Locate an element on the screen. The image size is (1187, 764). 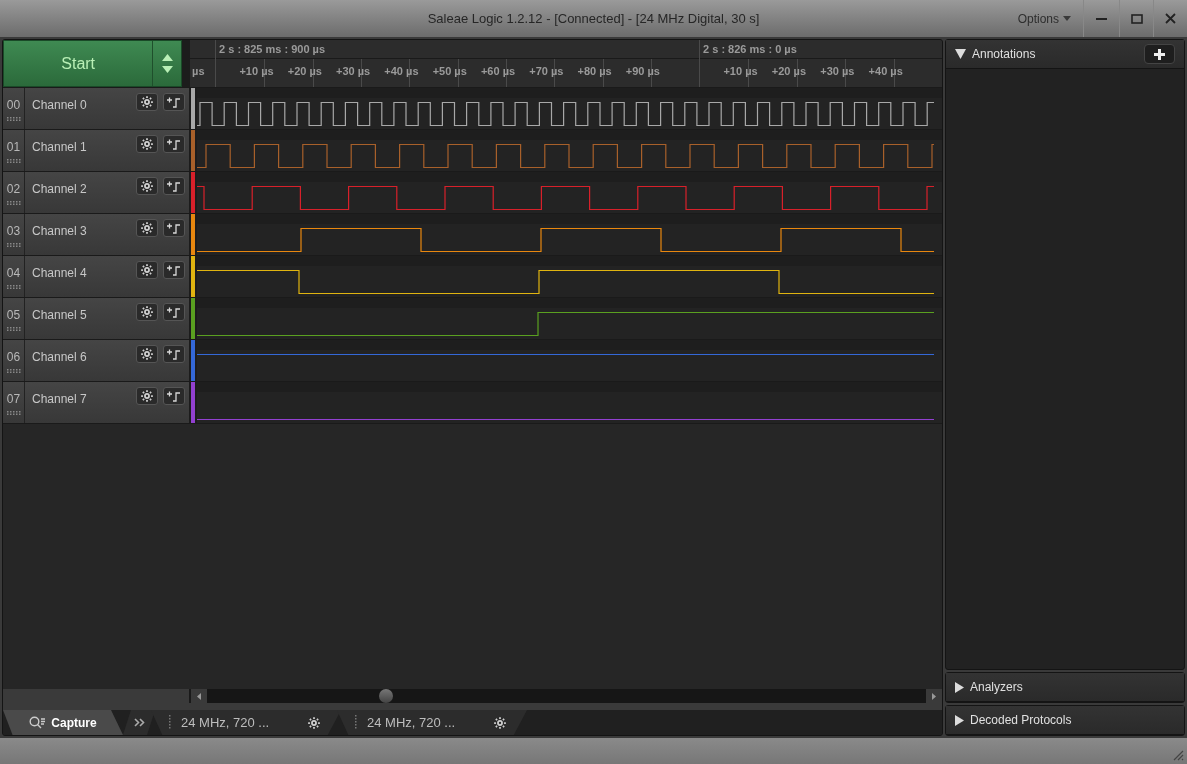
maximize-icon is located at coordinates (1136, 18).